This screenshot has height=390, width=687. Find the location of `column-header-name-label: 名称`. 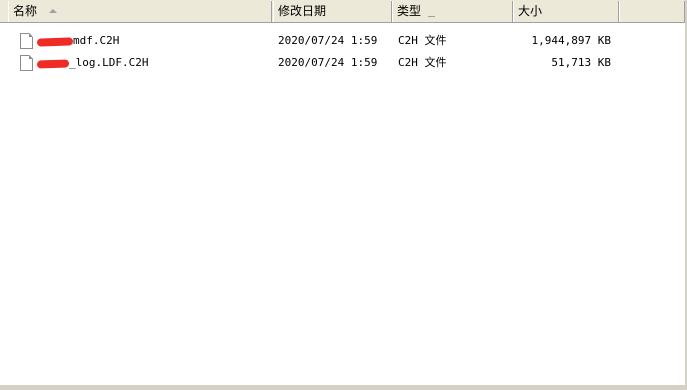

column-header-name-label: 名称 is located at coordinates (25, 11).